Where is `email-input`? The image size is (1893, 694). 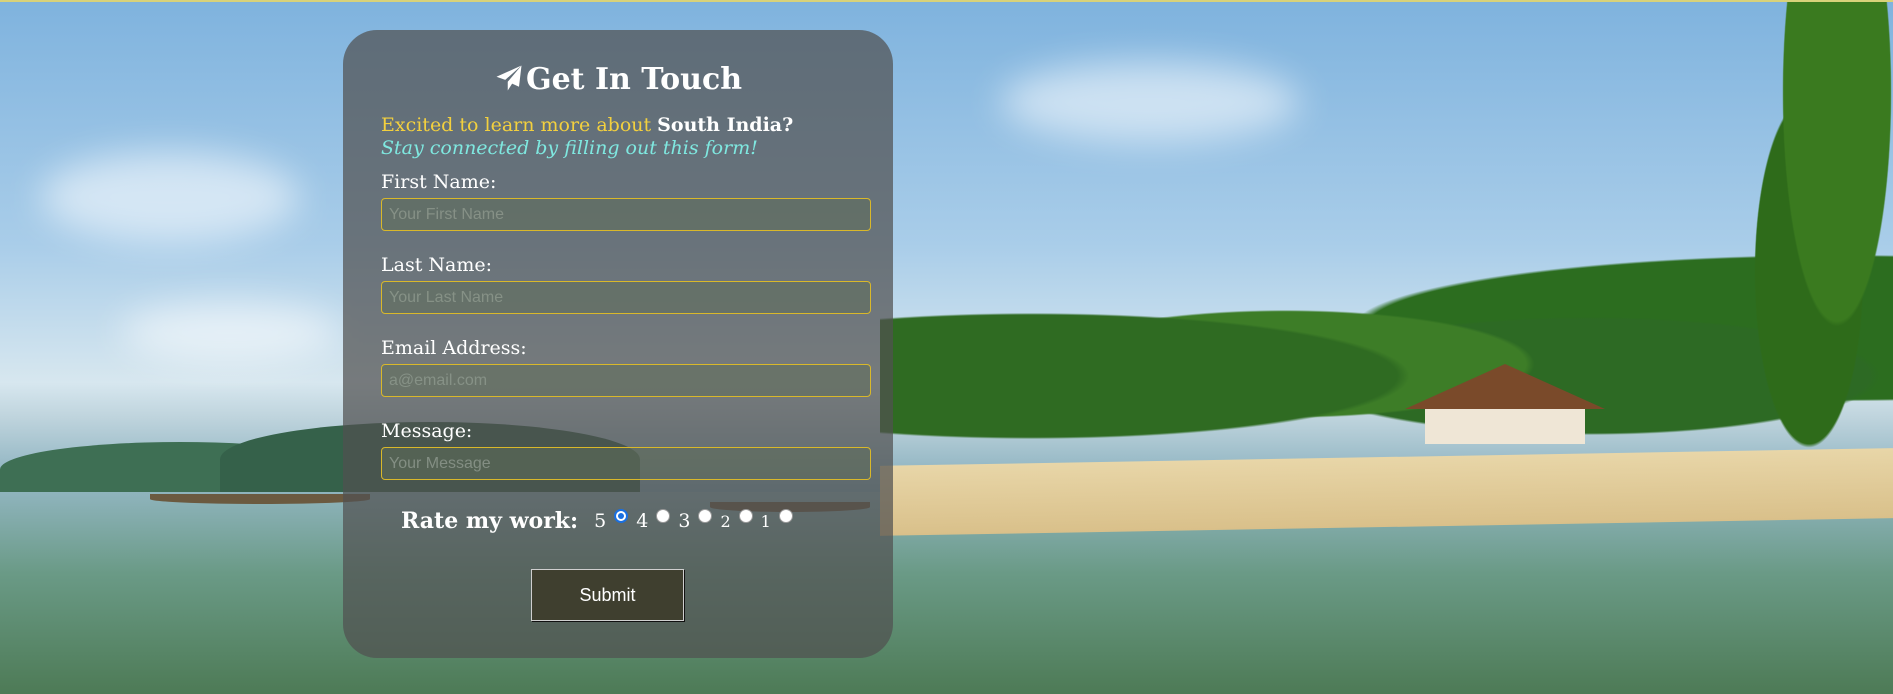
email-input is located at coordinates (626, 380).